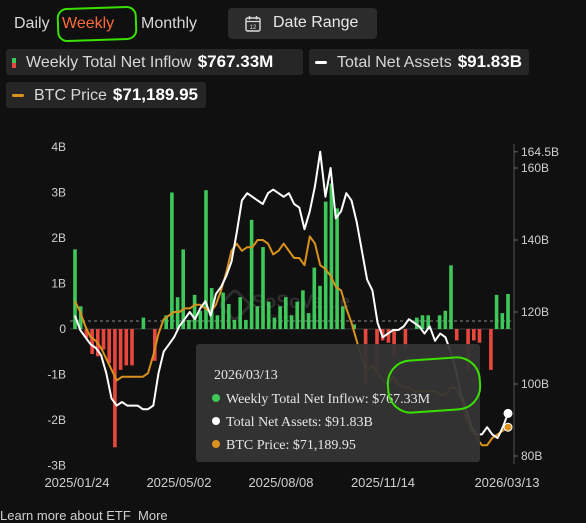  Describe the element at coordinates (58, 147) in the screenshot. I see `left-axis-tick: 4B` at that location.